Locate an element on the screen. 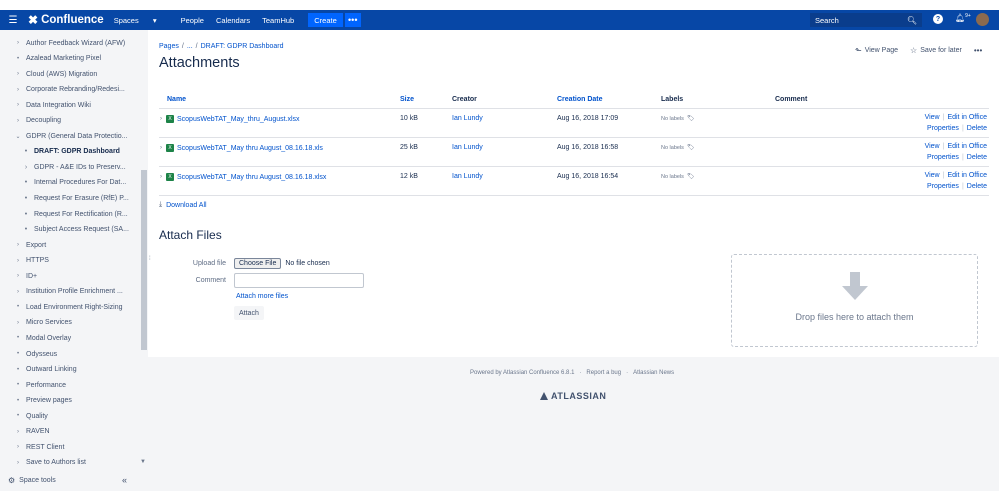 This screenshot has height=491, width=999. collapse-sidebar-button: « is located at coordinates (124, 480).